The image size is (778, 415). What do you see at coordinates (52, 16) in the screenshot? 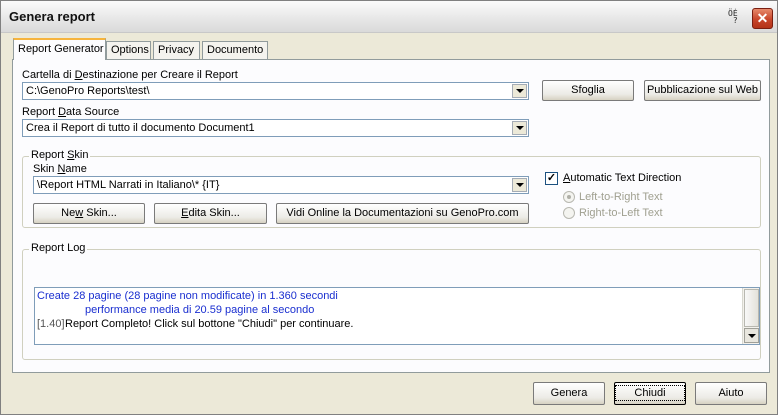
I see `window-title: Genera report` at bounding box center [52, 16].